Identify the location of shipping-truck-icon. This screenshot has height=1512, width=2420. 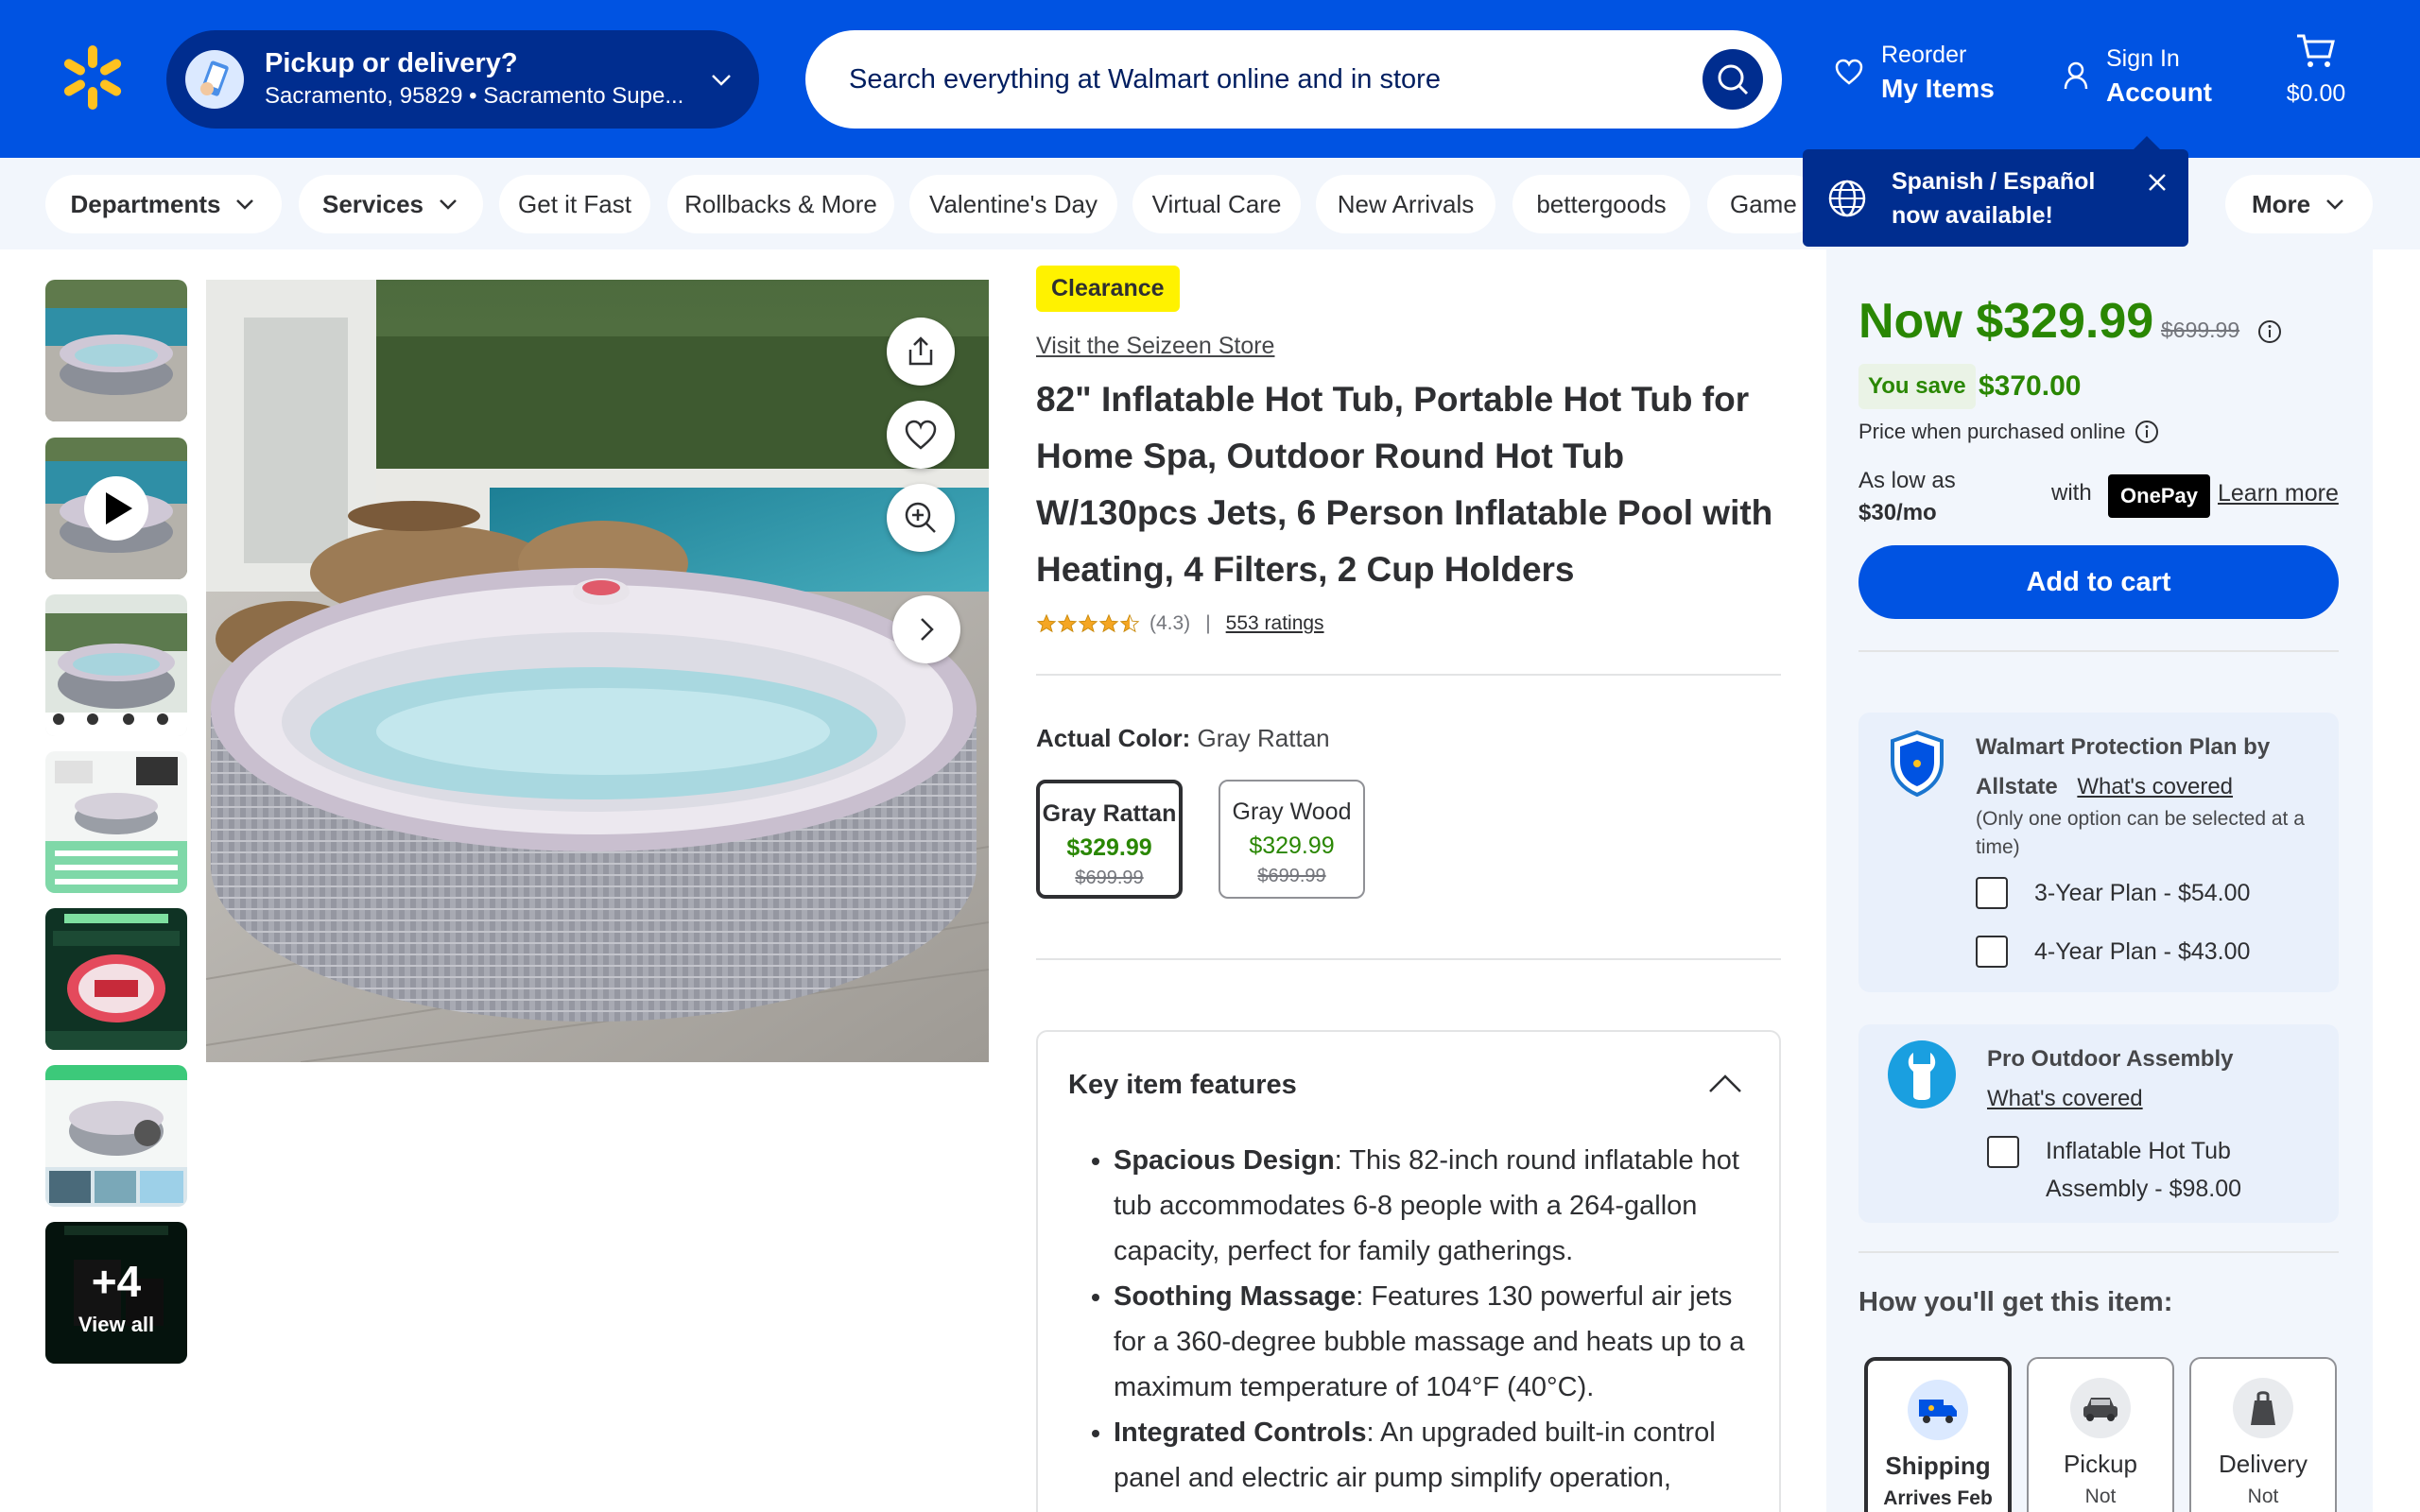
(1938, 1410).